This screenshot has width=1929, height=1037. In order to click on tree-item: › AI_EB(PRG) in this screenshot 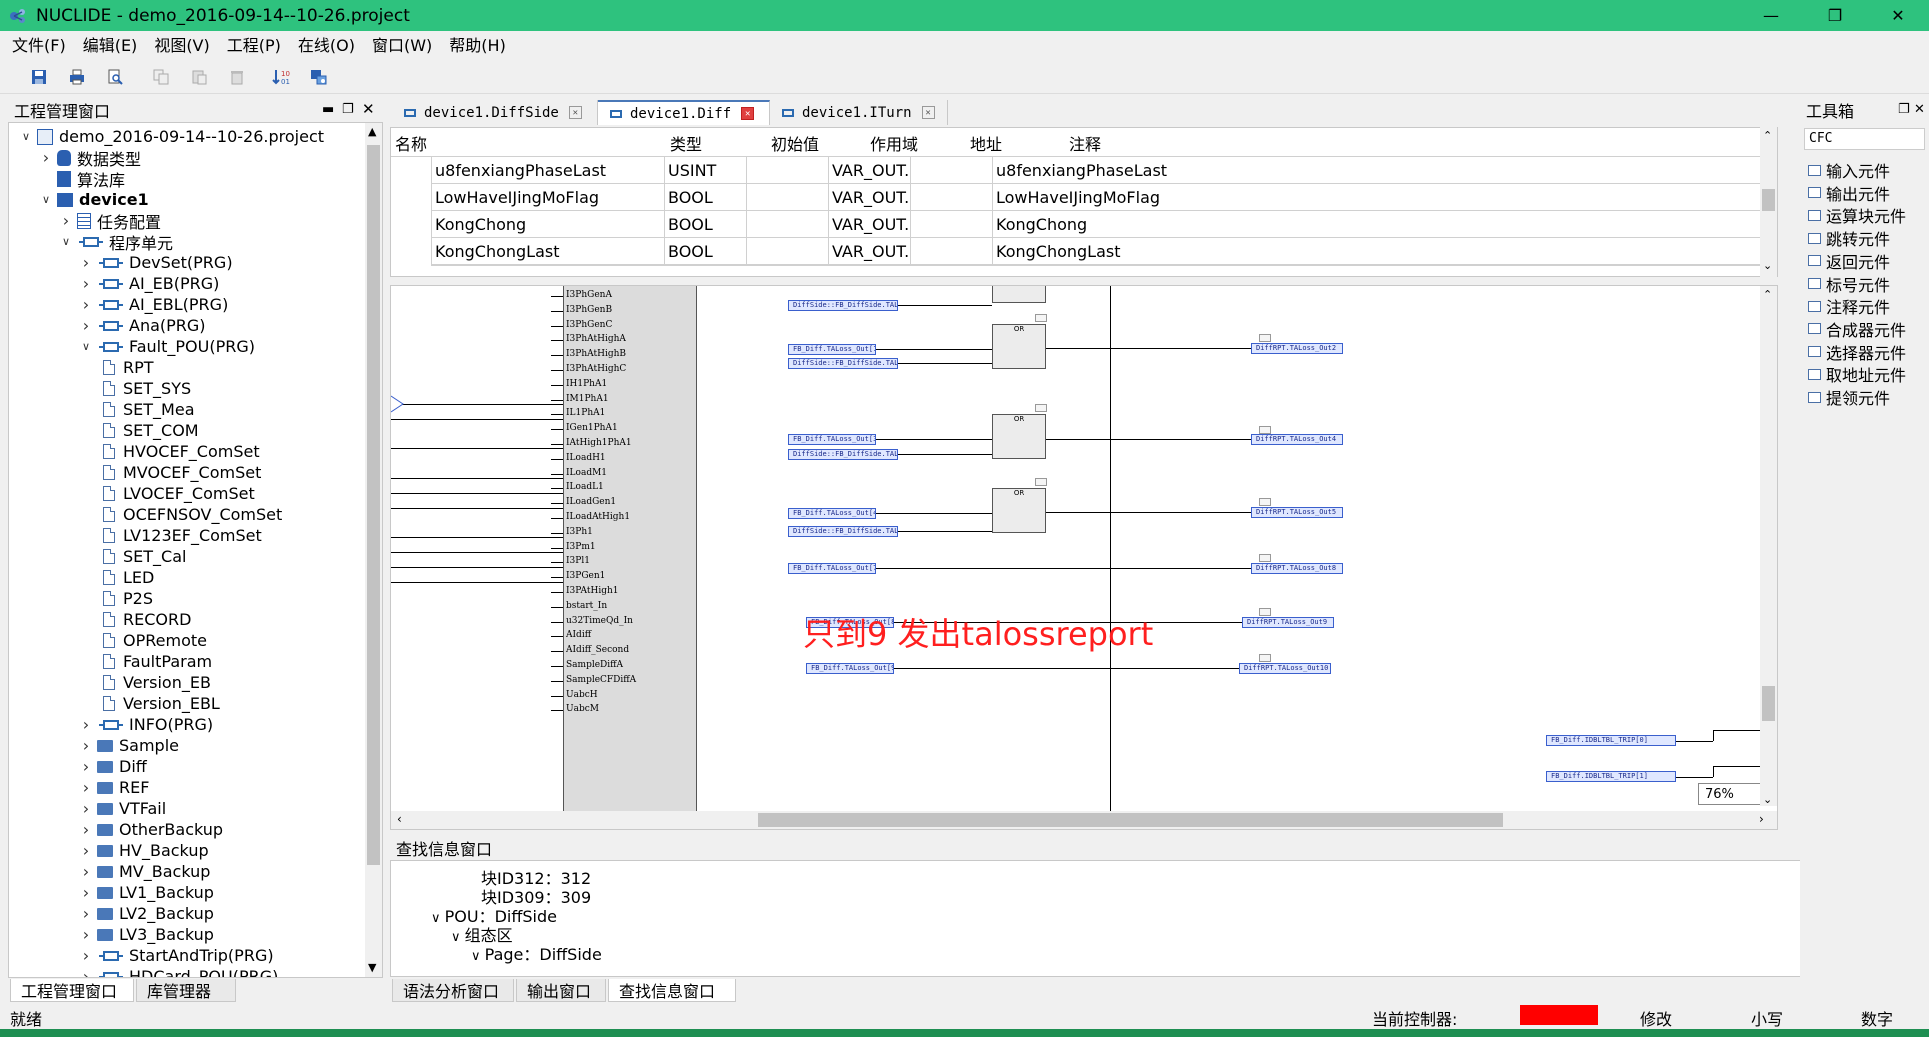, I will do `click(149, 283)`.